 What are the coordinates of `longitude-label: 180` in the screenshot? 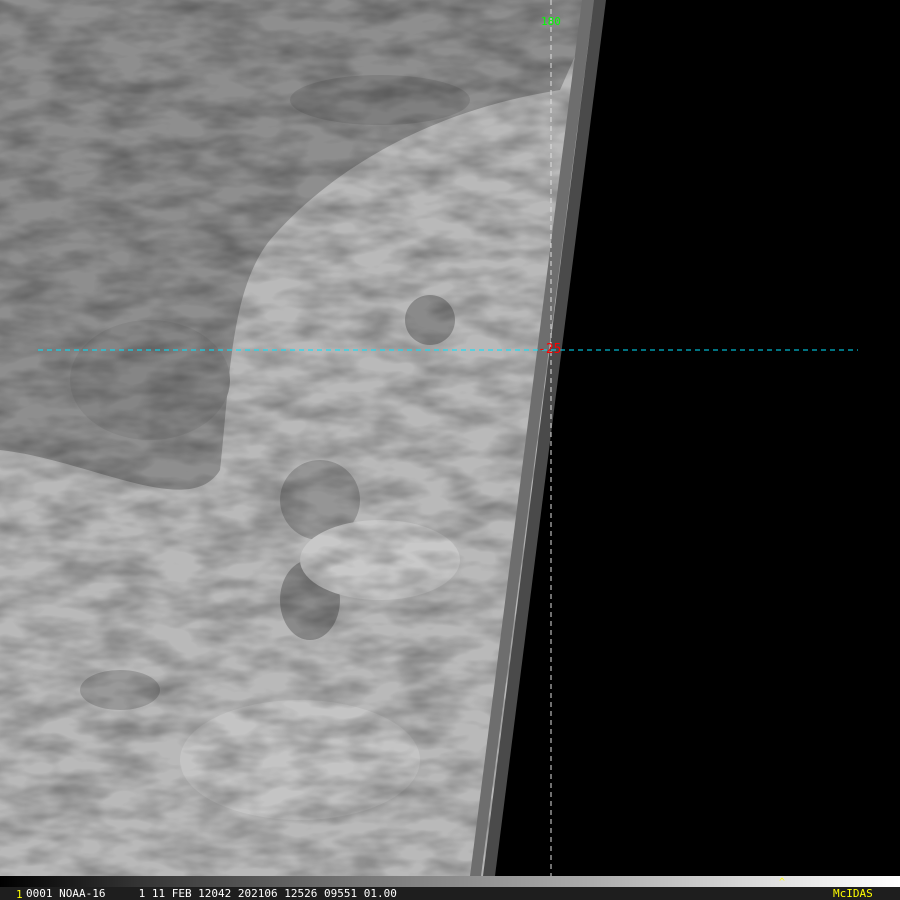 It's located at (551, 21).